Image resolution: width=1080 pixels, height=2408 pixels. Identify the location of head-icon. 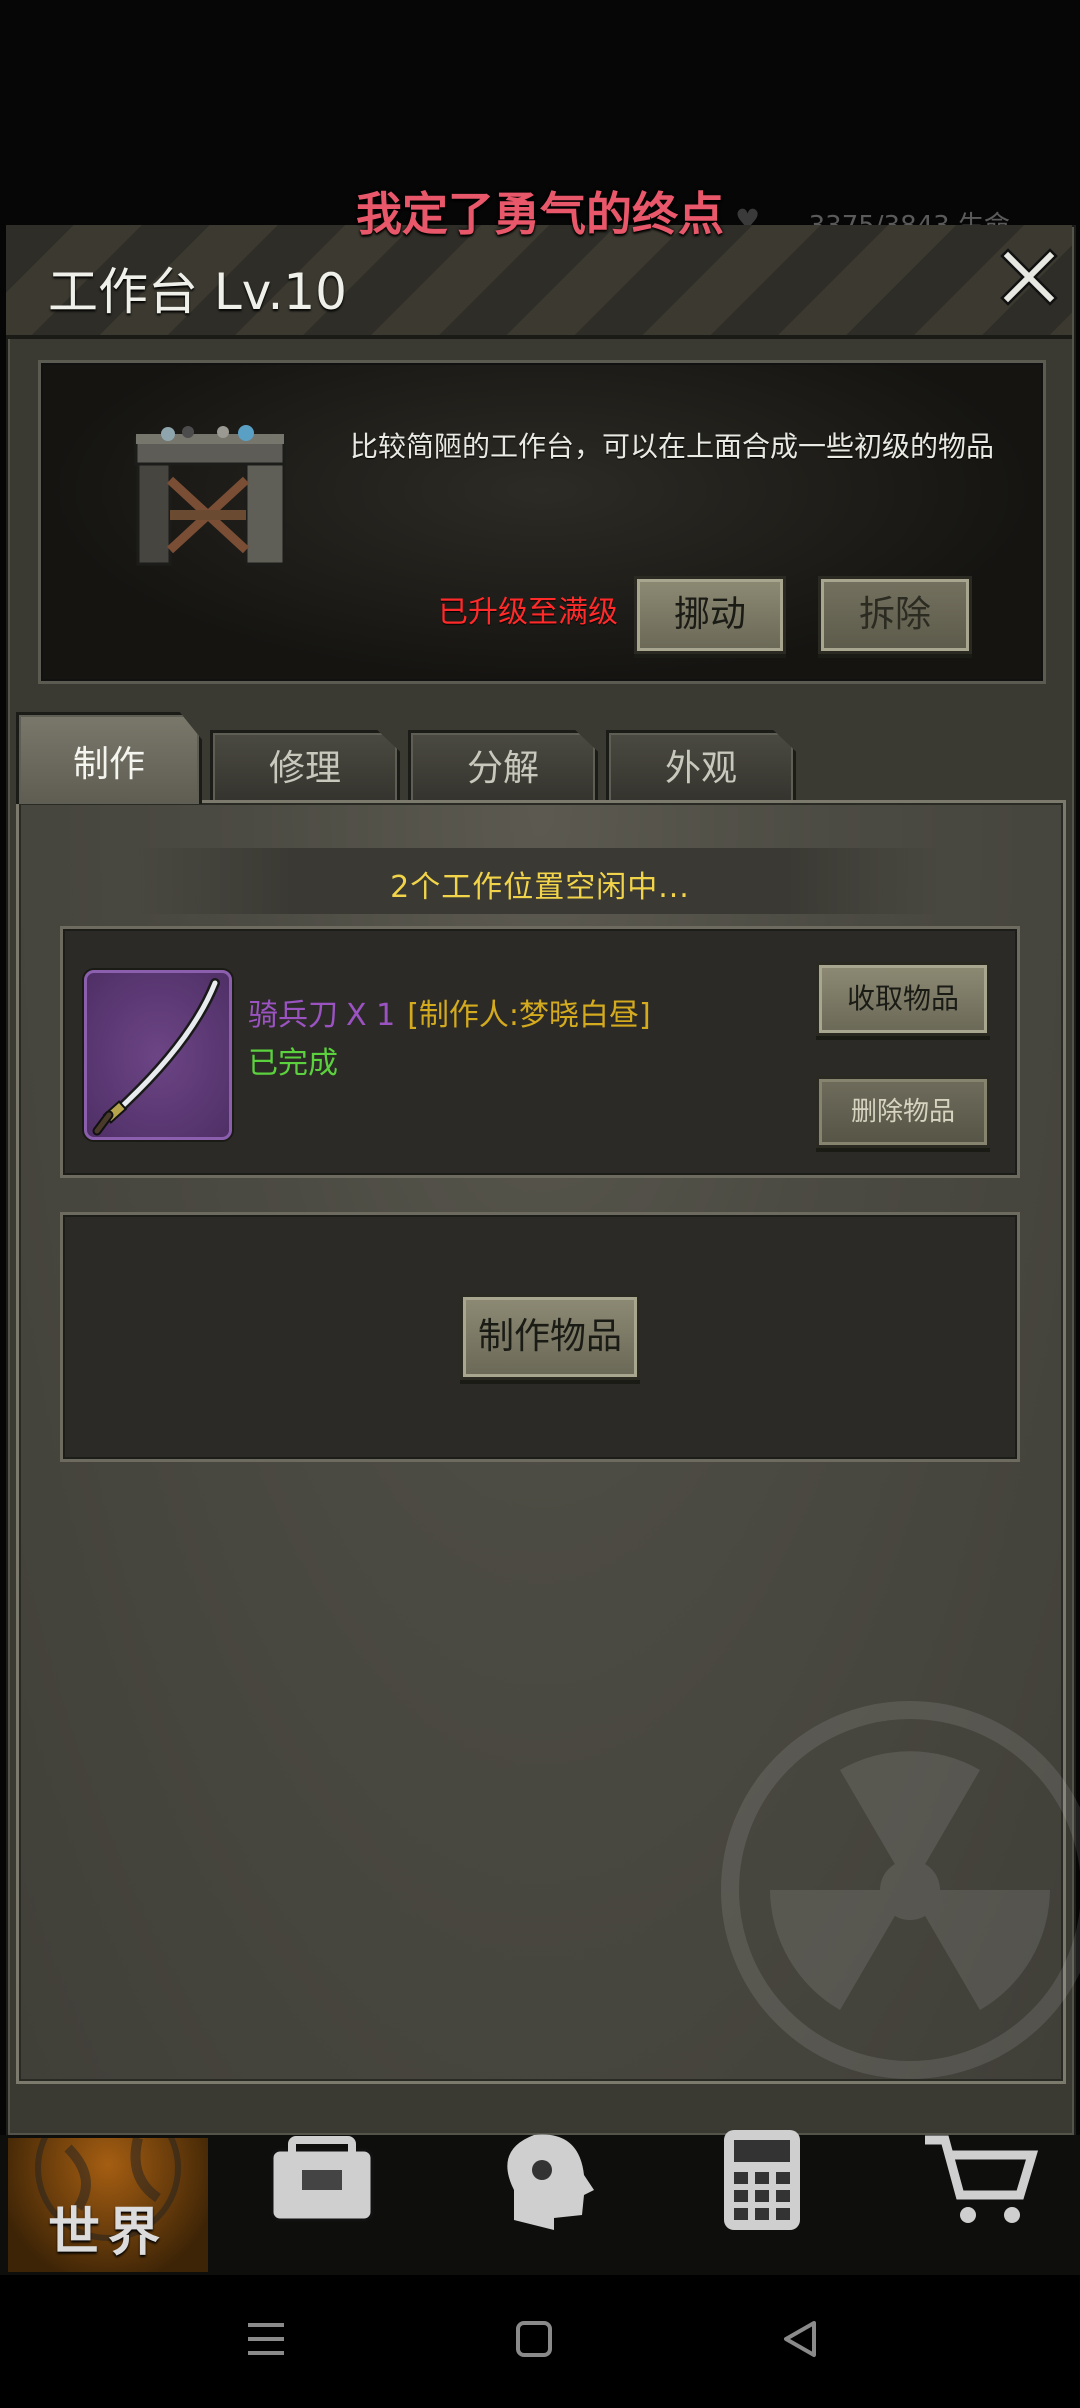
(544, 2180).